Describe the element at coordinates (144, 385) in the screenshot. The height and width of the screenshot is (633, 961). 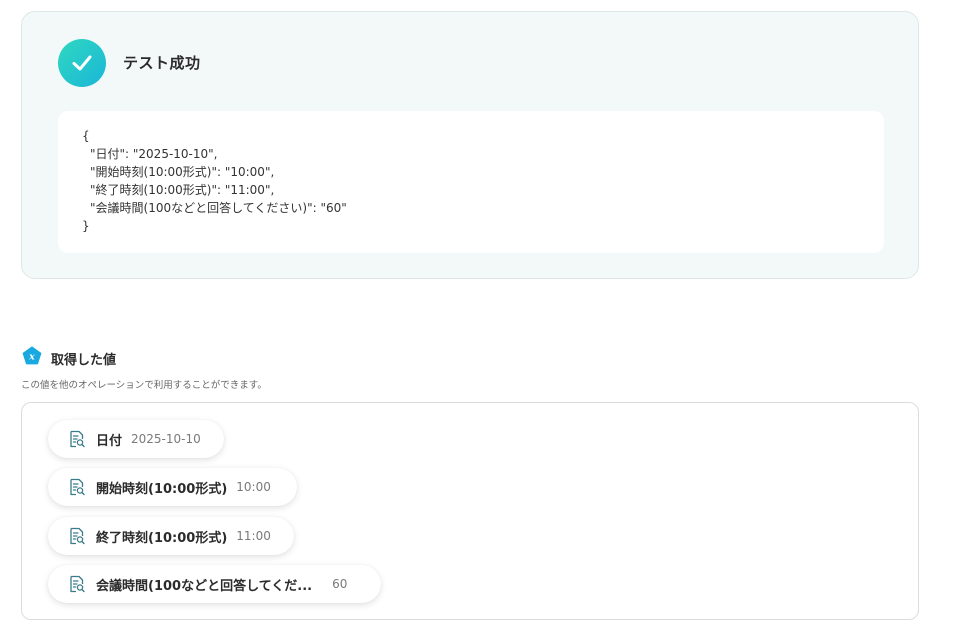
I see `retrieved-values-description: この値を他のオペレーションで利用することができます。` at that location.